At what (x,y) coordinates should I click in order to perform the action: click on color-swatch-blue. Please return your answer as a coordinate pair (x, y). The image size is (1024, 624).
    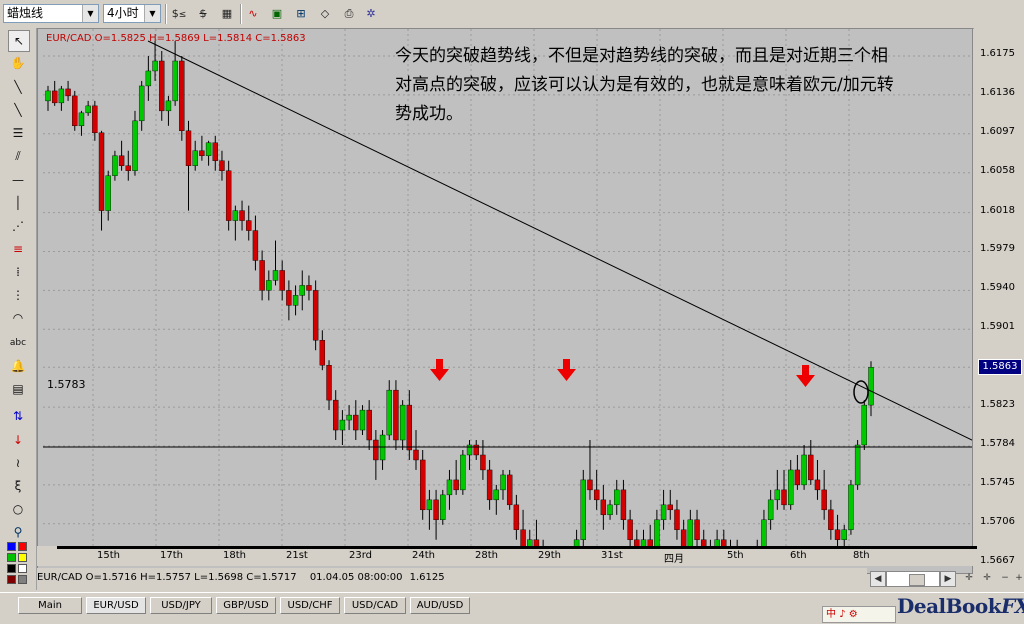
    Looking at the image, I should click on (11, 546).